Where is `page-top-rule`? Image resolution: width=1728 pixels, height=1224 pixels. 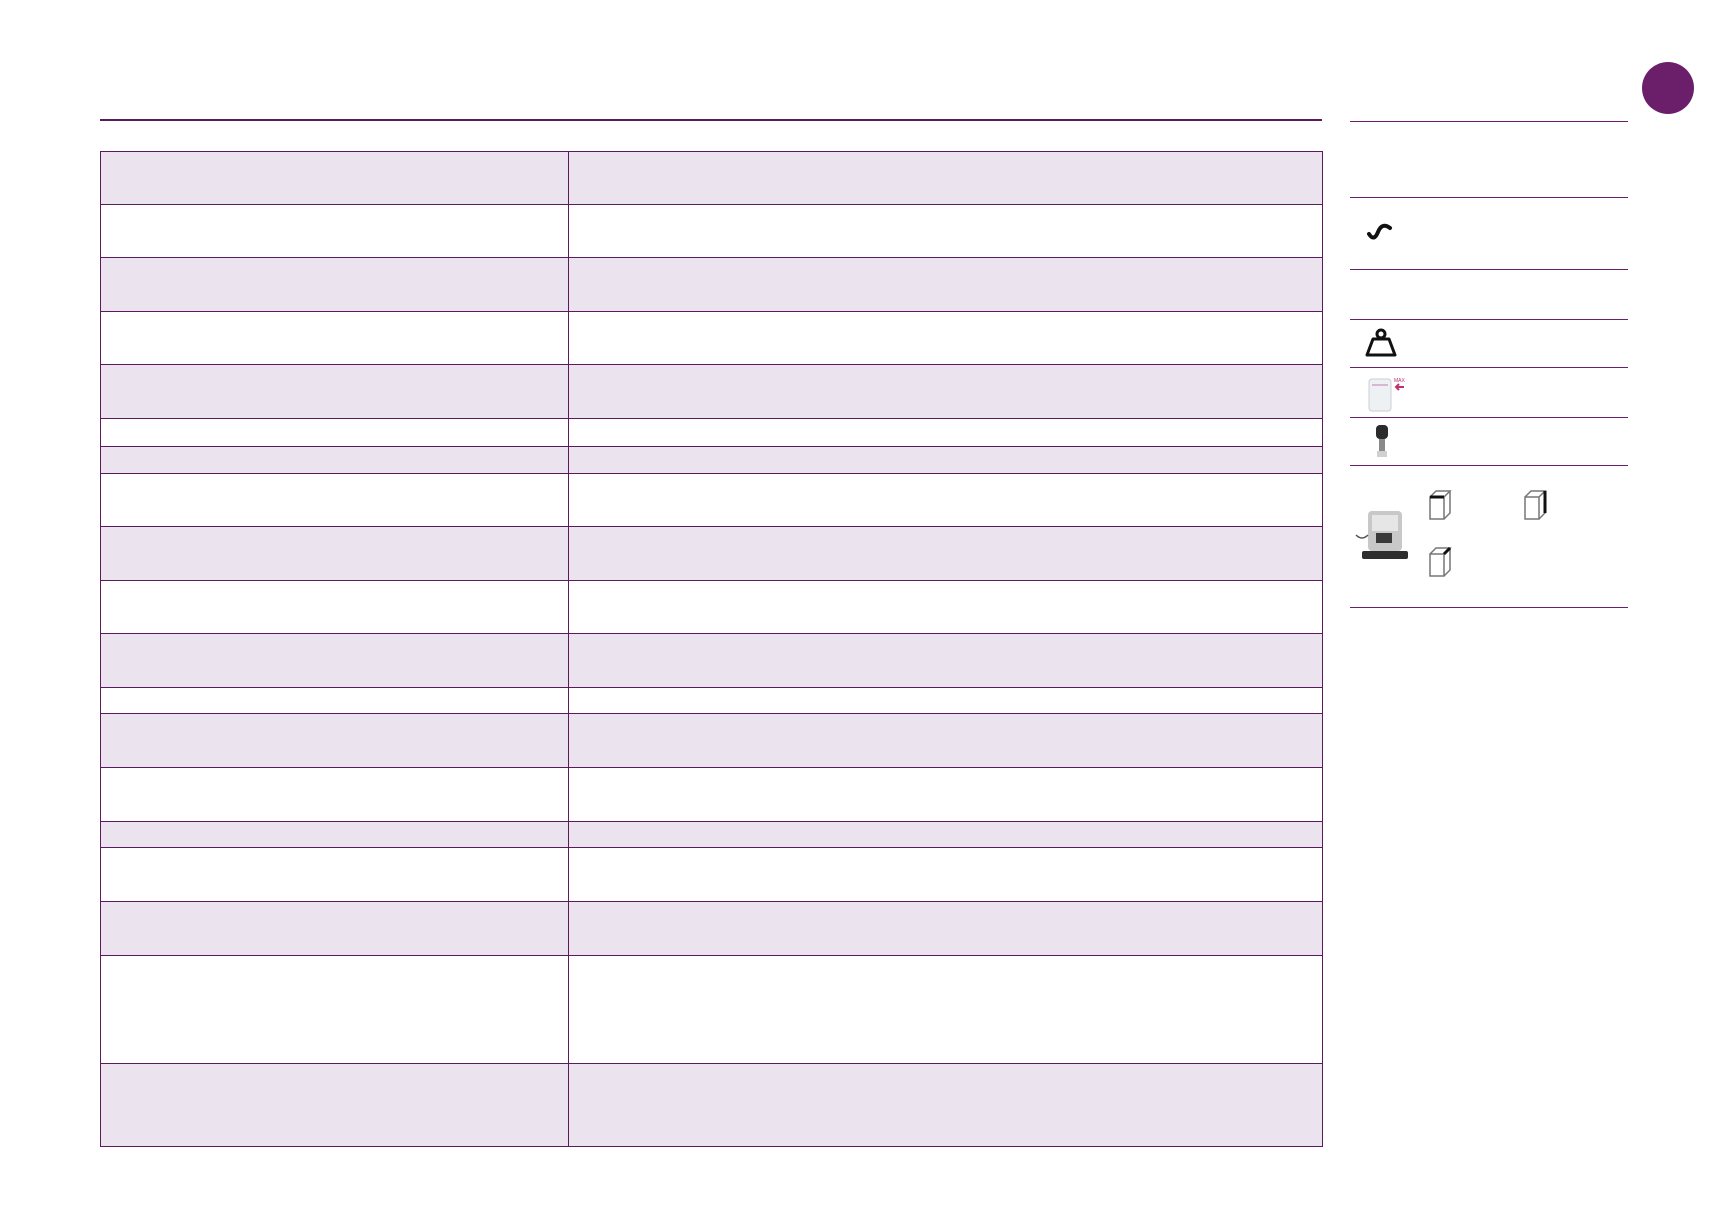 page-top-rule is located at coordinates (711, 120).